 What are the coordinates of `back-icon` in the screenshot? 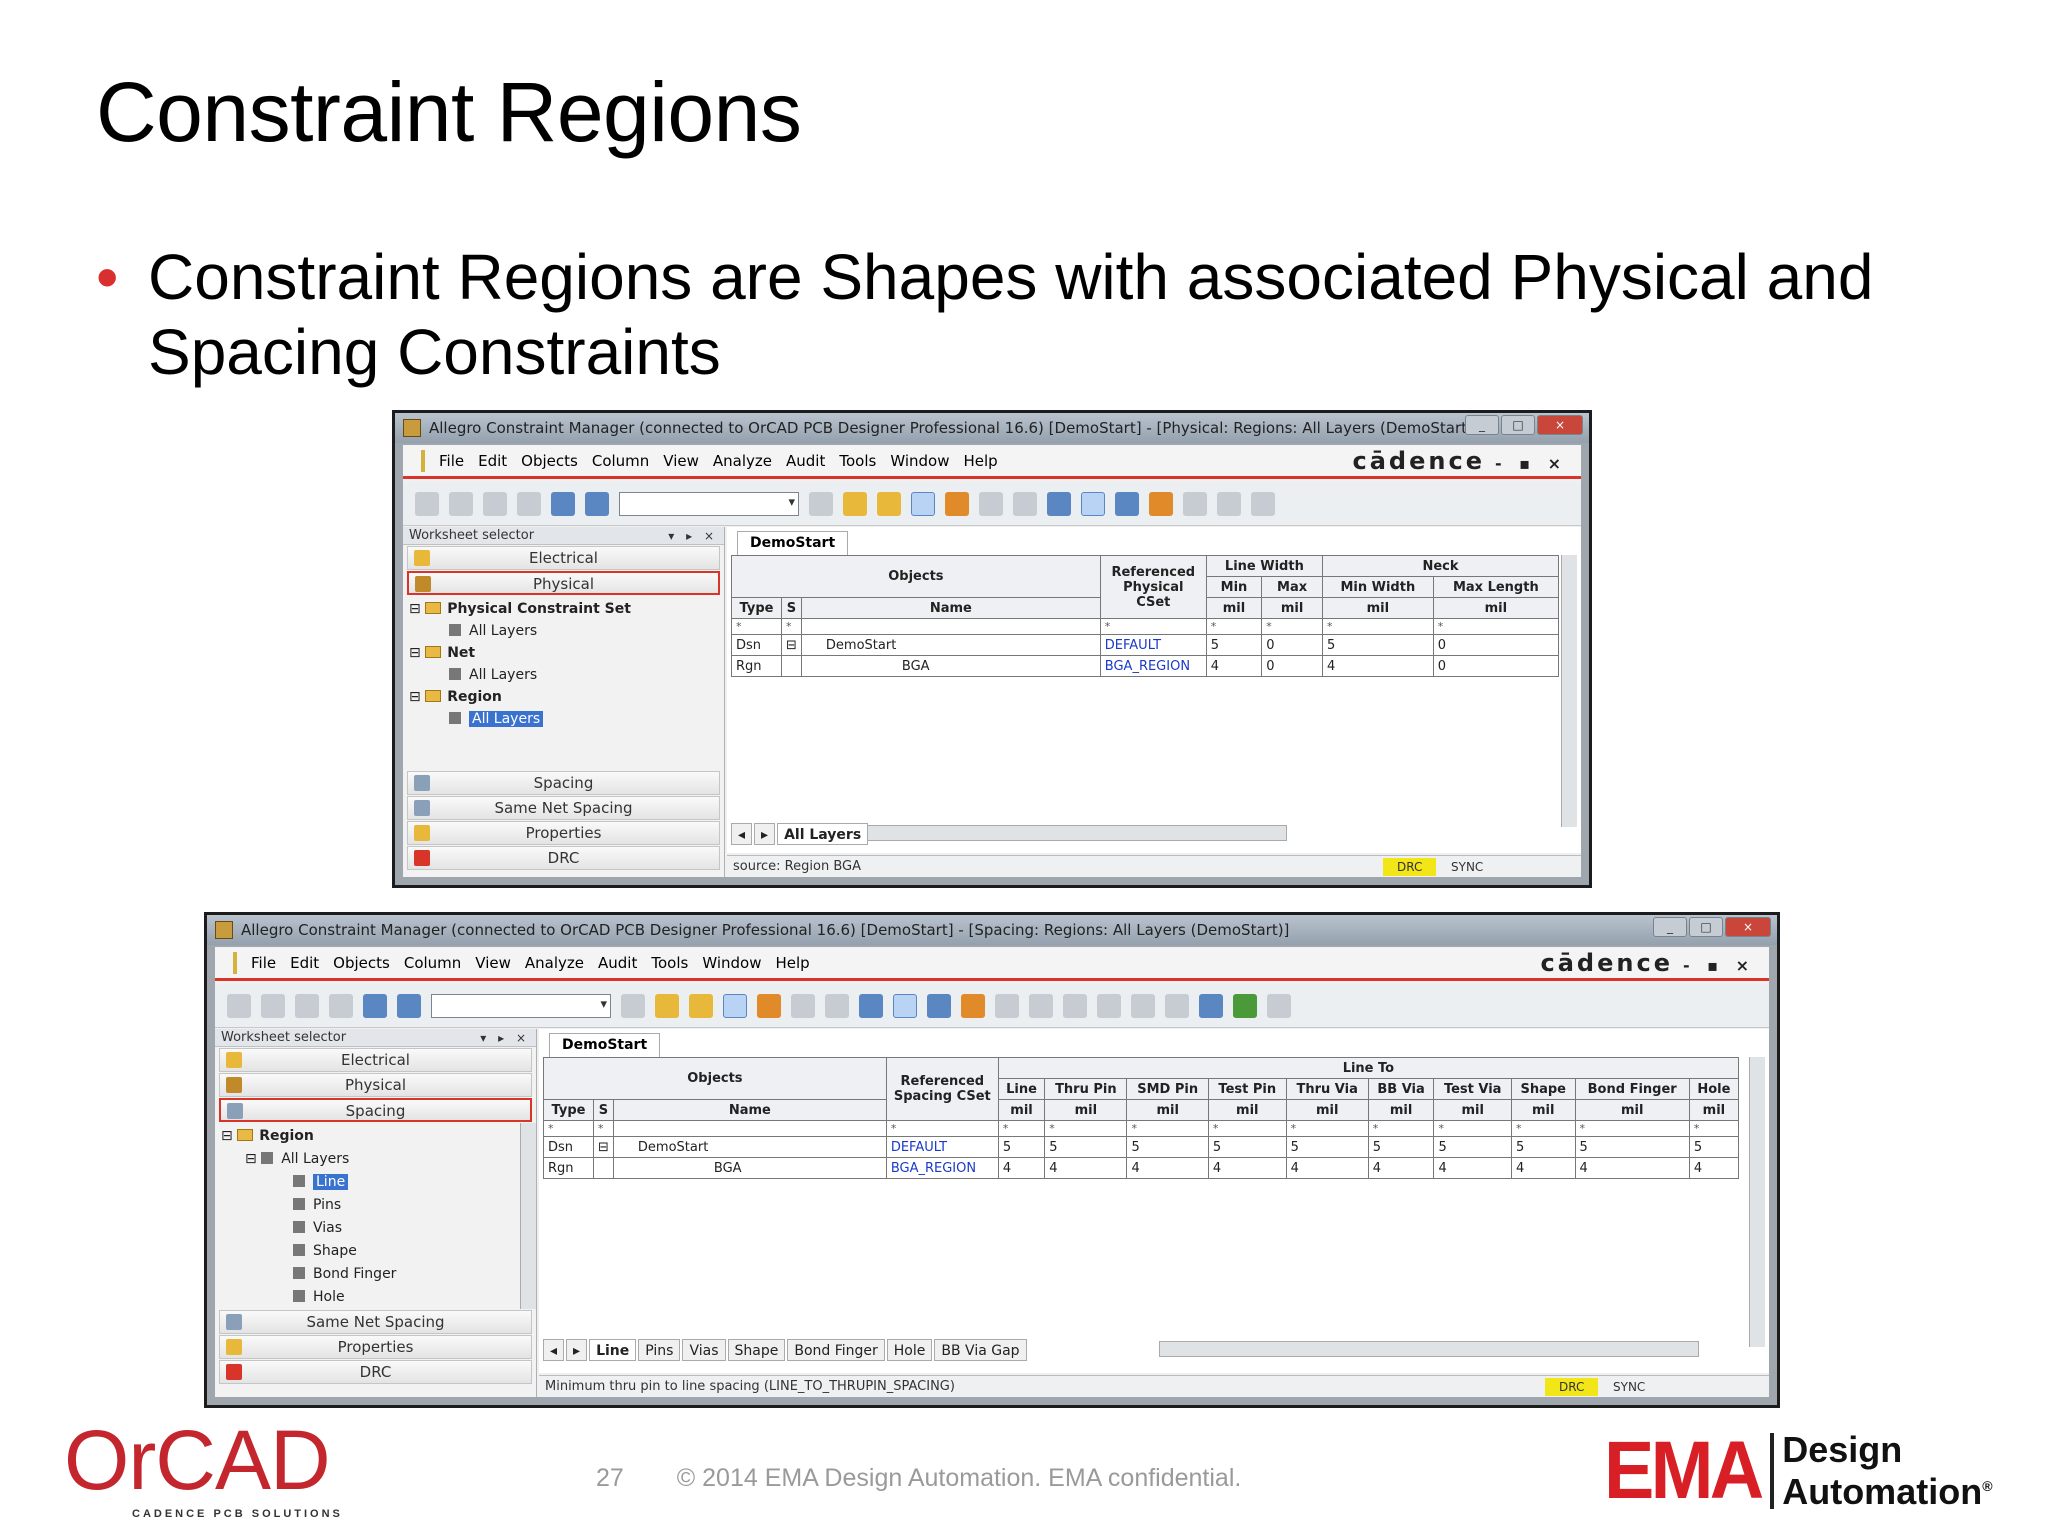 It's located at (1245, 1005).